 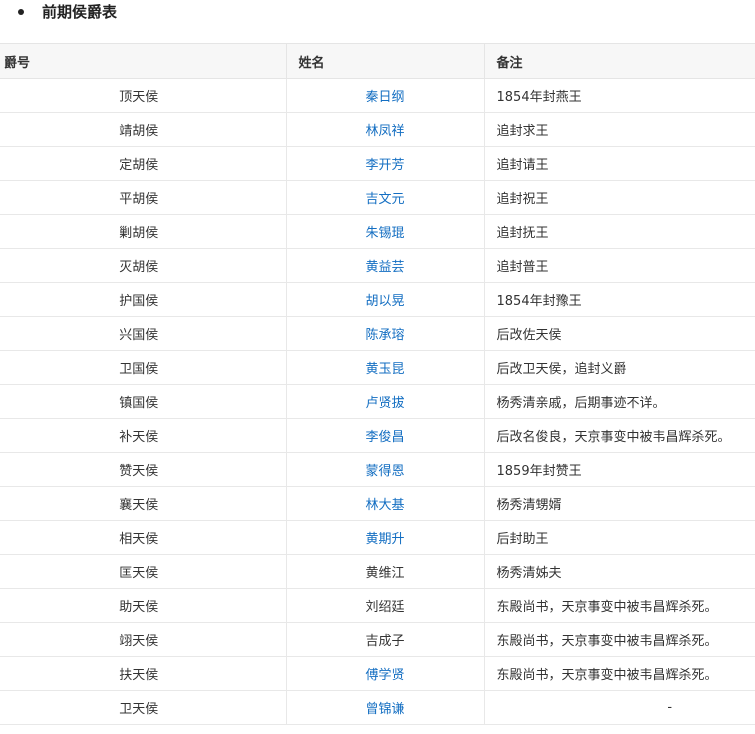 I want to click on table-row: 靖胡侯 林凤祥 追封求王, so click(x=377, y=129).